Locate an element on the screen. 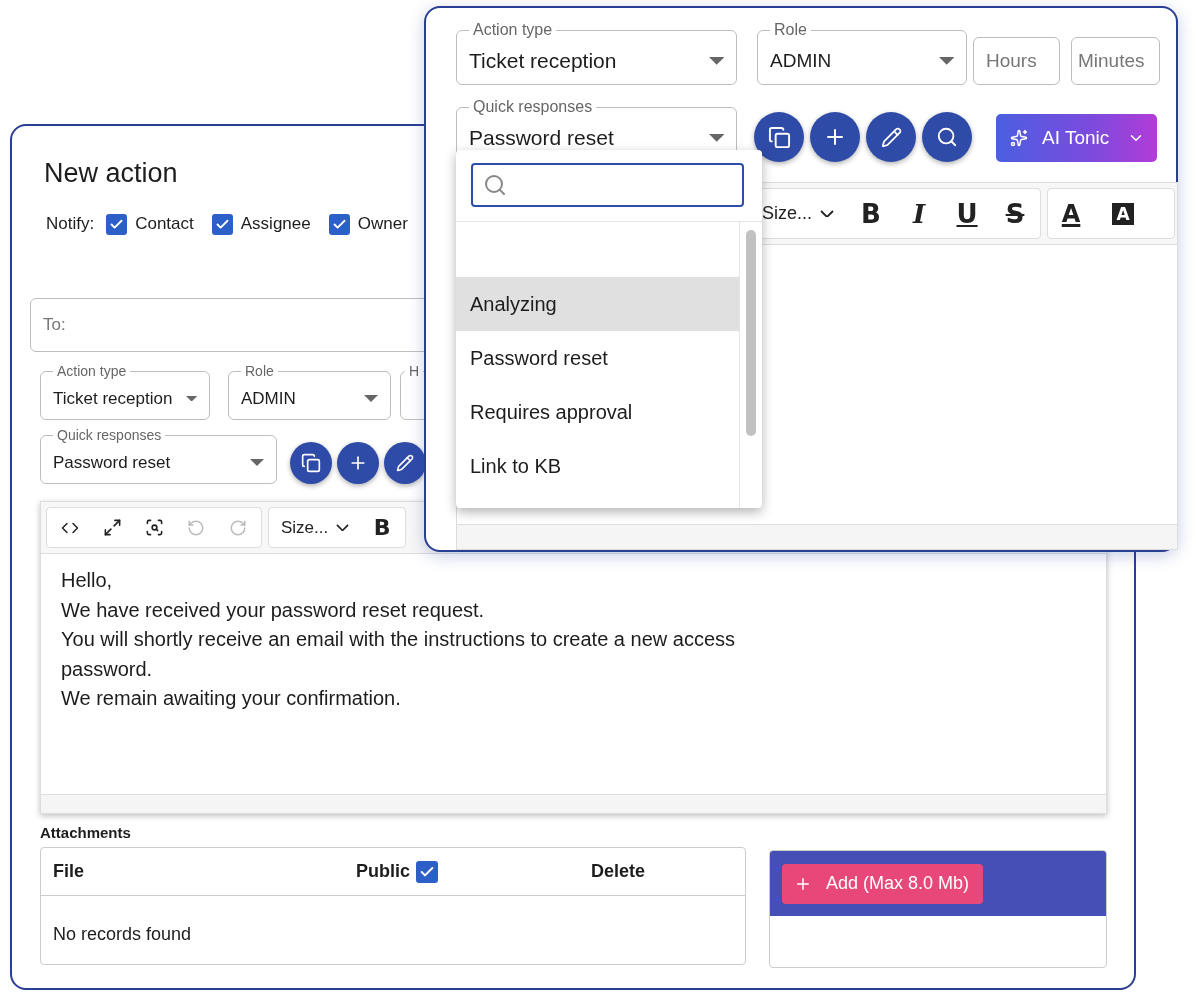  body-text: You will shortly receive an email with the instructions to create a new access password. is located at coordinates (399, 654).